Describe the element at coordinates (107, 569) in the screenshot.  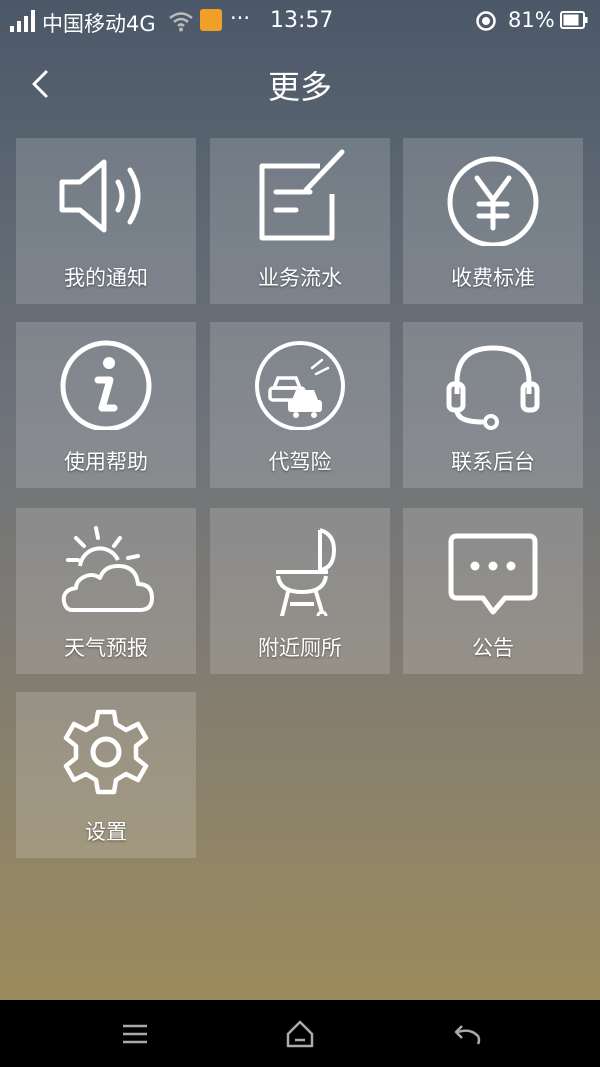
I see `weather-icon` at that location.